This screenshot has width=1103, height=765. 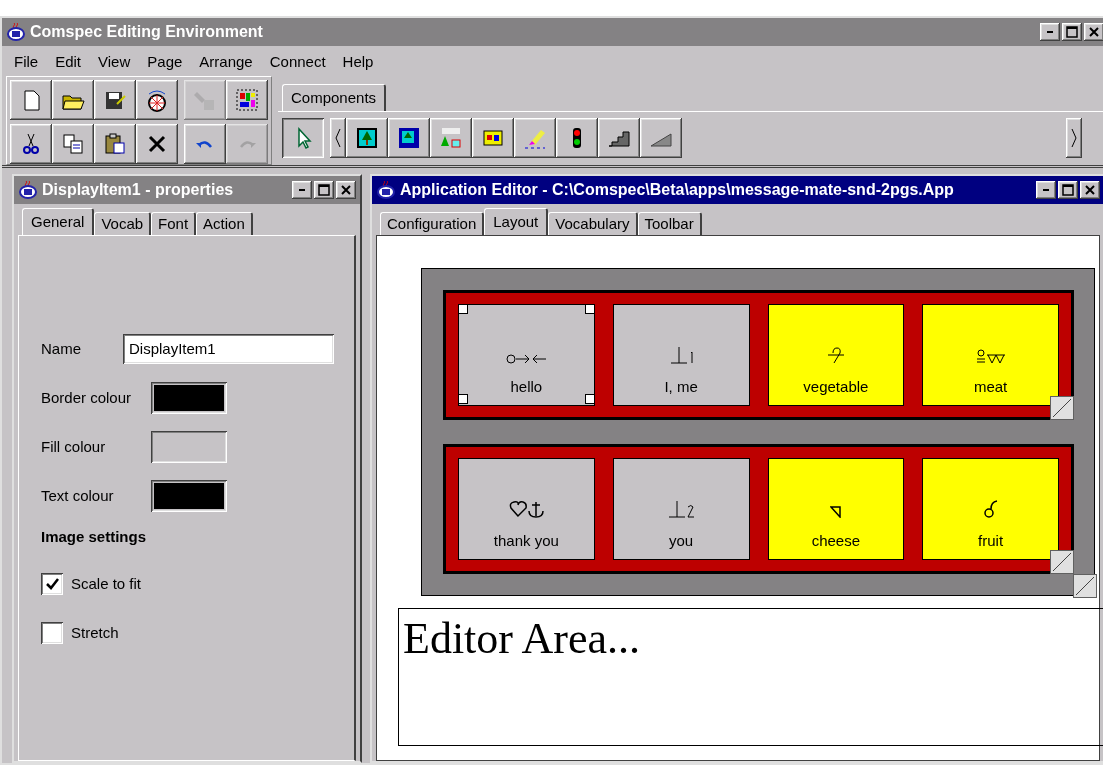 I want to click on tab: Layout, so click(x=516, y=221).